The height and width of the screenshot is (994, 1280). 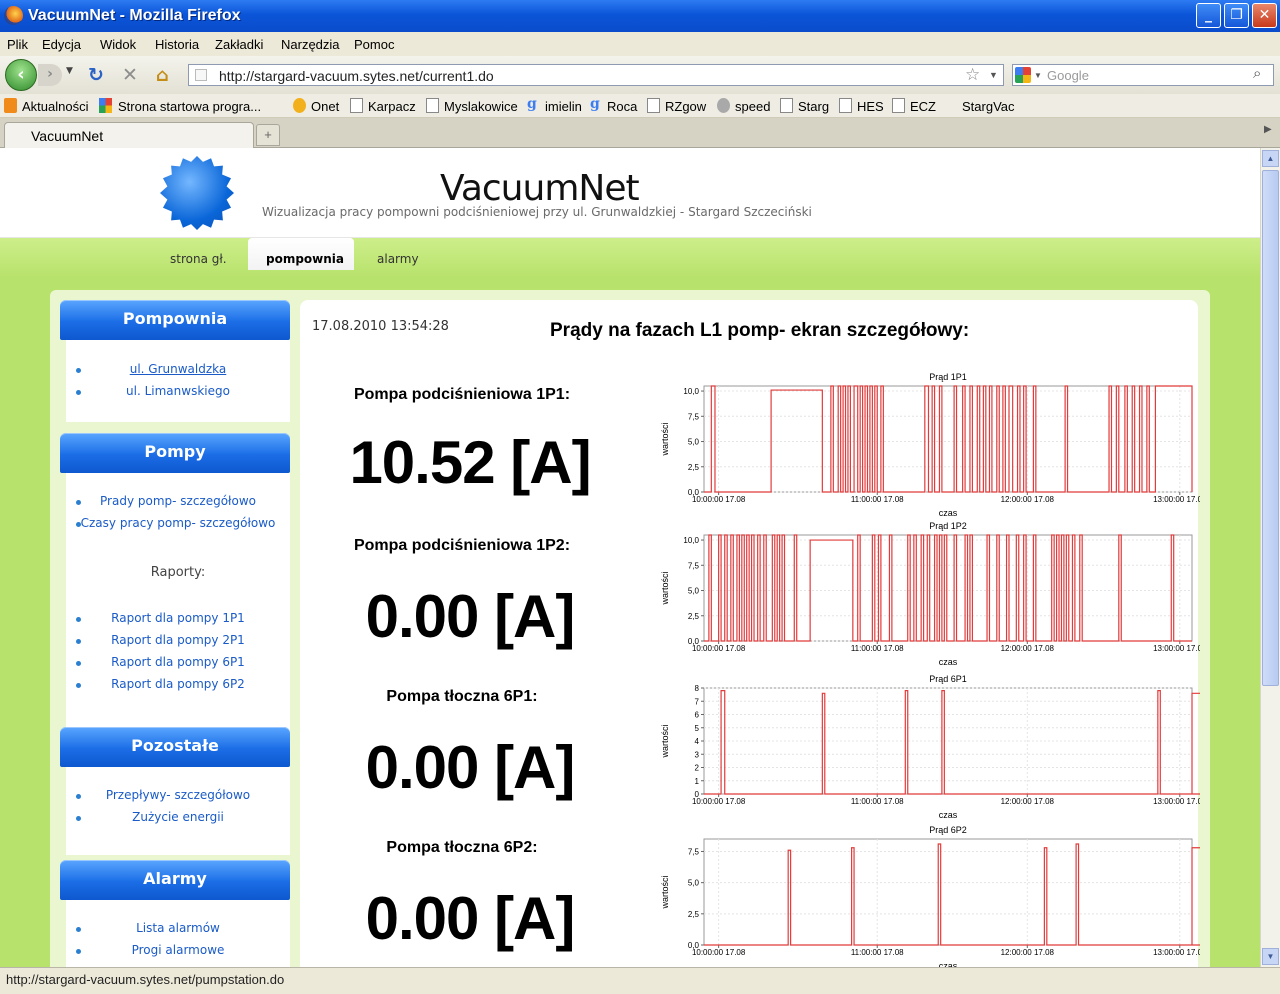 What do you see at coordinates (697, 728) in the screenshot?
I see `y-tick-label: 5` at bounding box center [697, 728].